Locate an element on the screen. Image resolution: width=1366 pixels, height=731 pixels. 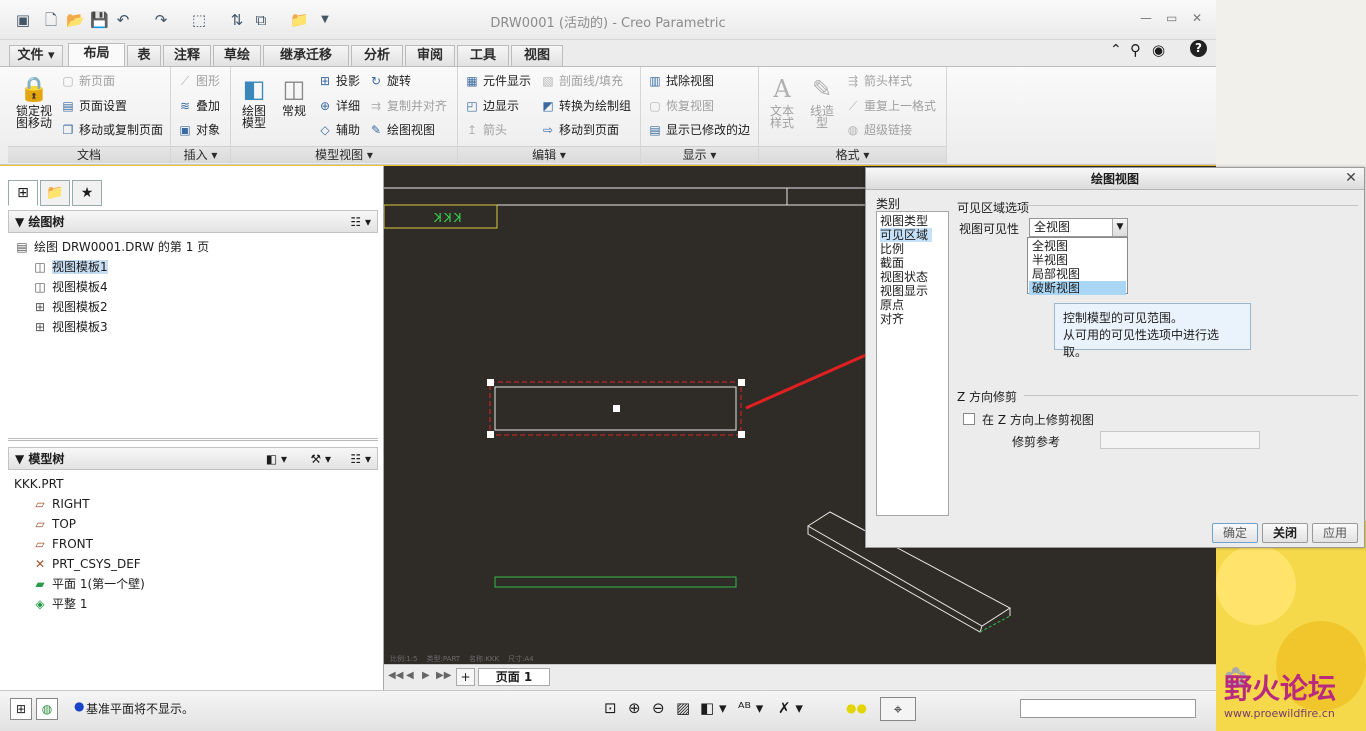
tree-item-front: ▱ FRONT is located at coordinates (62, 544).